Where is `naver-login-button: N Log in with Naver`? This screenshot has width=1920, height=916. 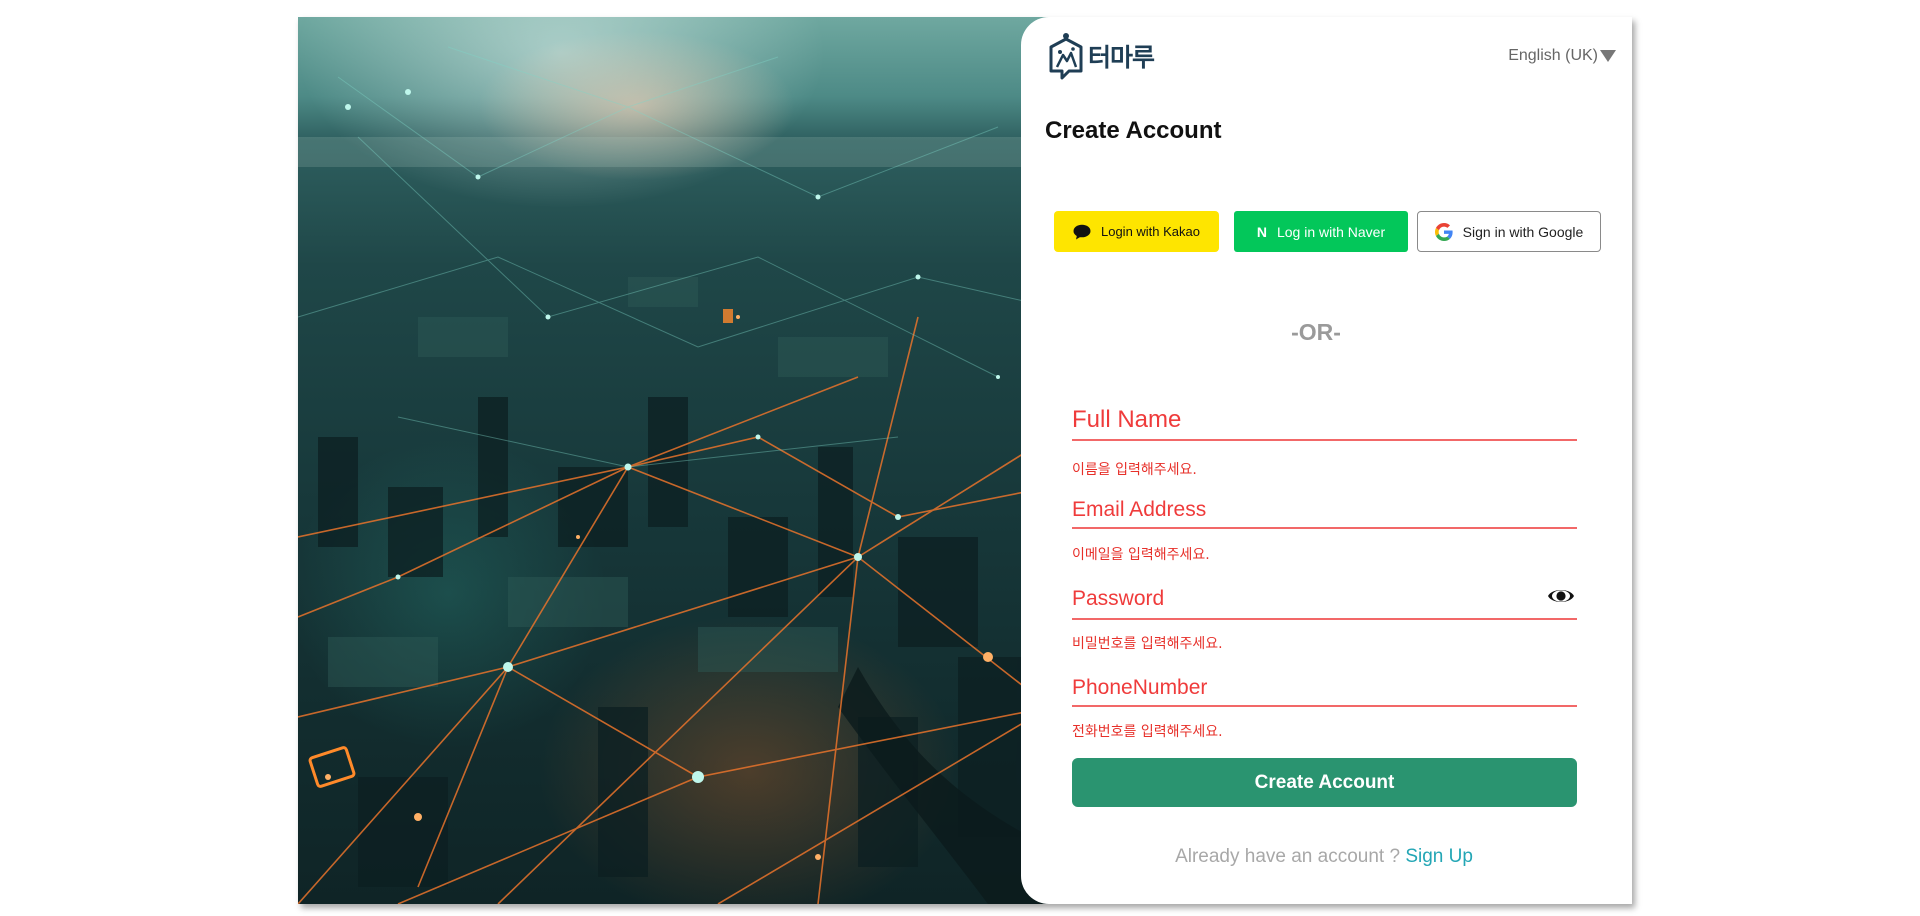 naver-login-button: N Log in with Naver is located at coordinates (1321, 231).